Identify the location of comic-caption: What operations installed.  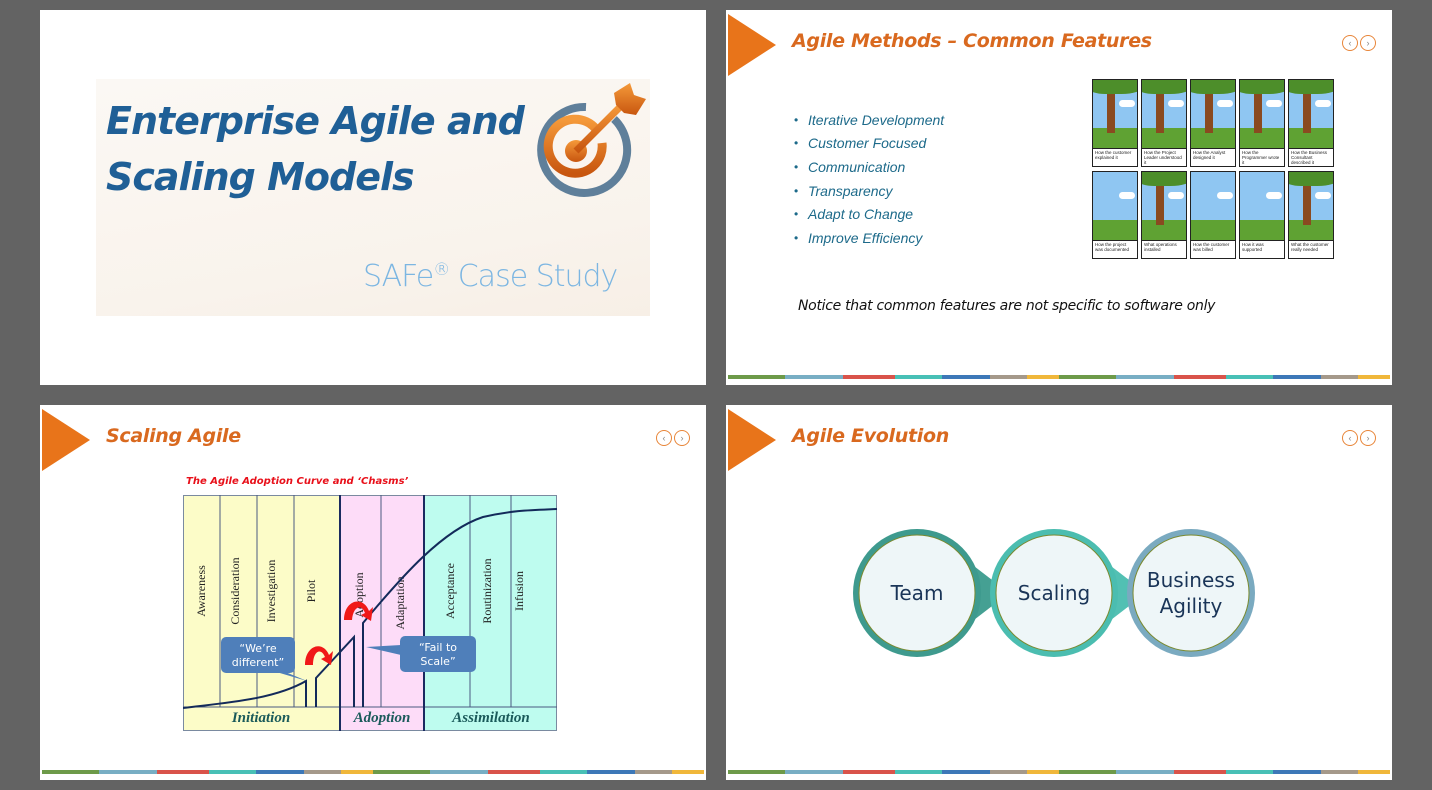
(1164, 249).